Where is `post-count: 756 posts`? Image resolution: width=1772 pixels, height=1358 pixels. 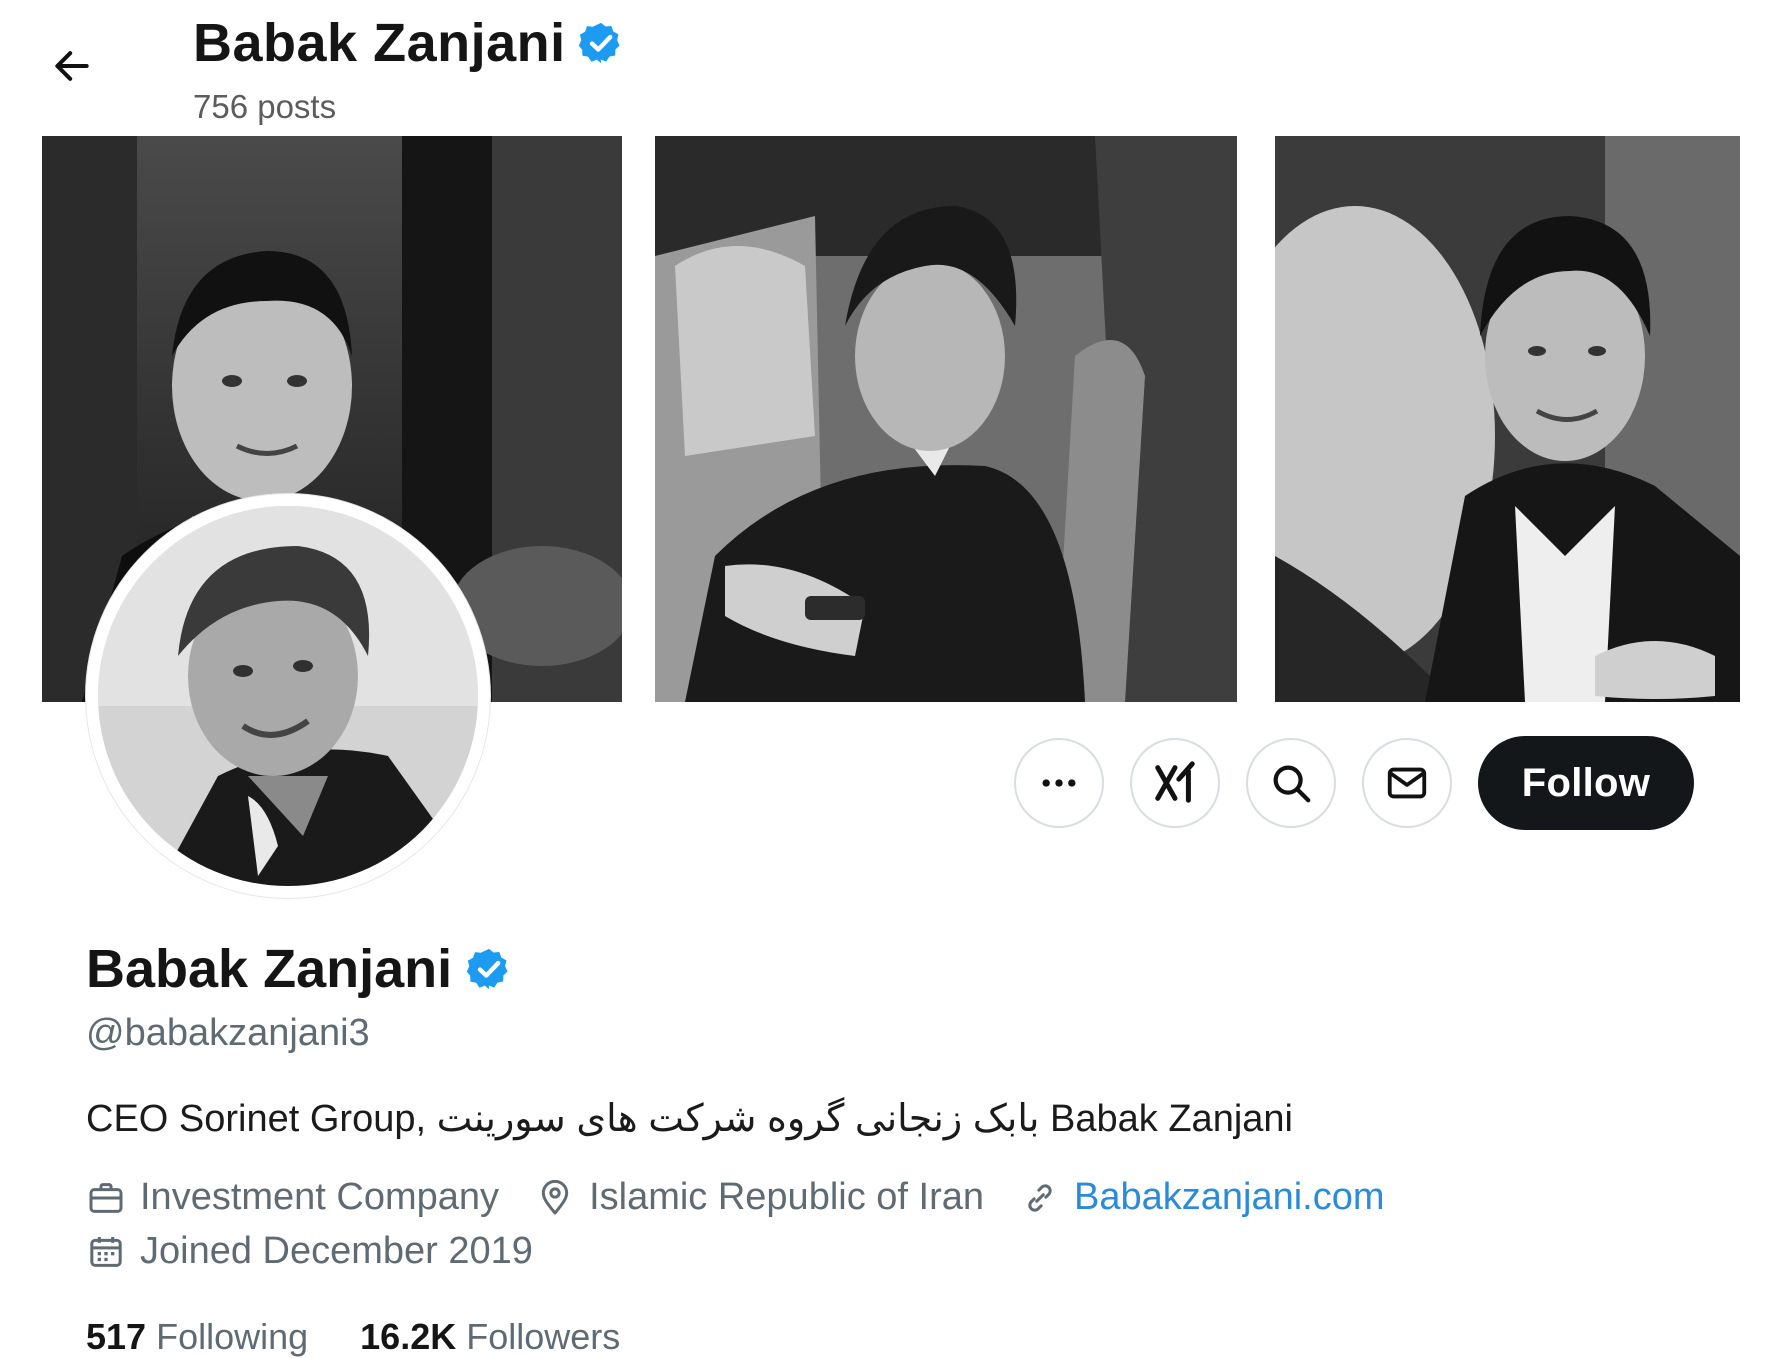 post-count: 756 posts is located at coordinates (265, 106).